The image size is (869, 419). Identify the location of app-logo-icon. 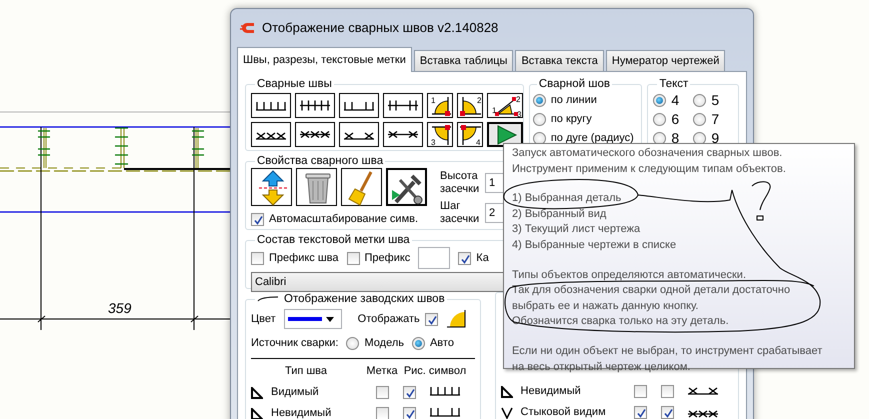
(248, 28).